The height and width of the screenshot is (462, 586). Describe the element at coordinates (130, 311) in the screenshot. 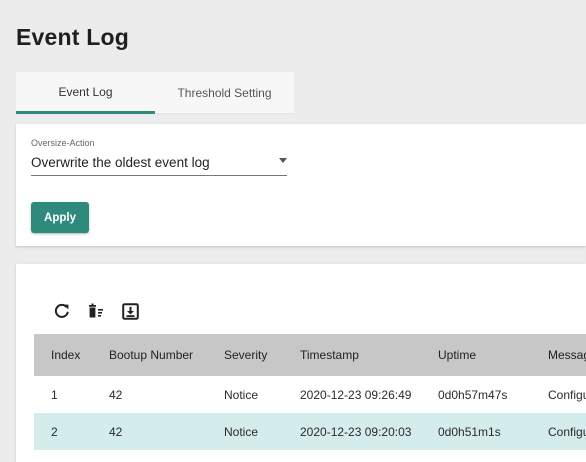

I see `export-icon` at that location.